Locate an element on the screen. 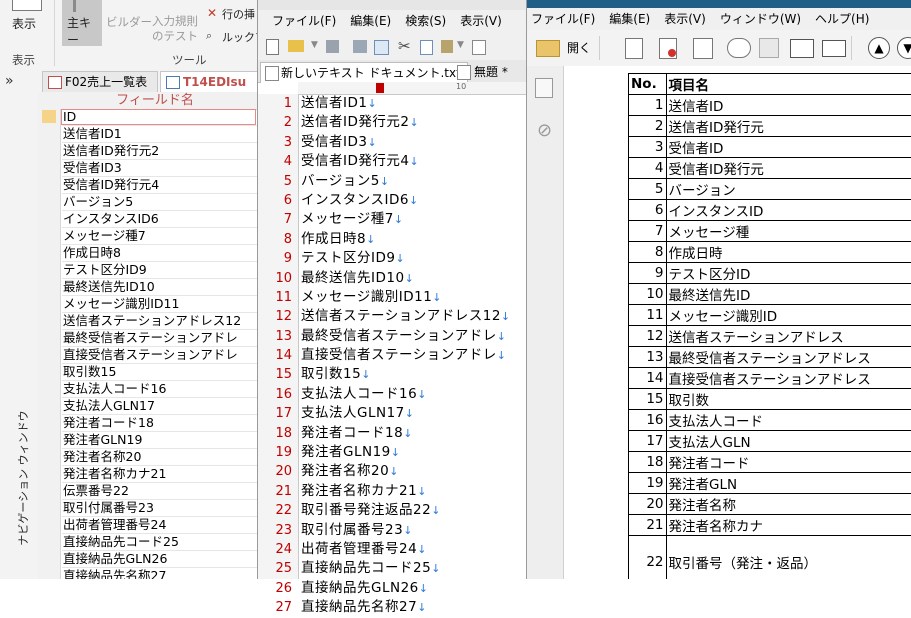 The image size is (911, 618). field-row: メッセージ種7 is located at coordinates (159, 236).